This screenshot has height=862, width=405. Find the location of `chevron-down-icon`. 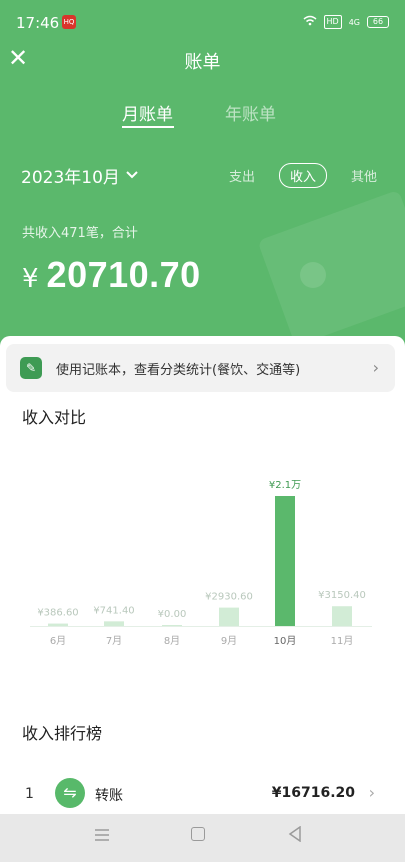

chevron-down-icon is located at coordinates (132, 175).